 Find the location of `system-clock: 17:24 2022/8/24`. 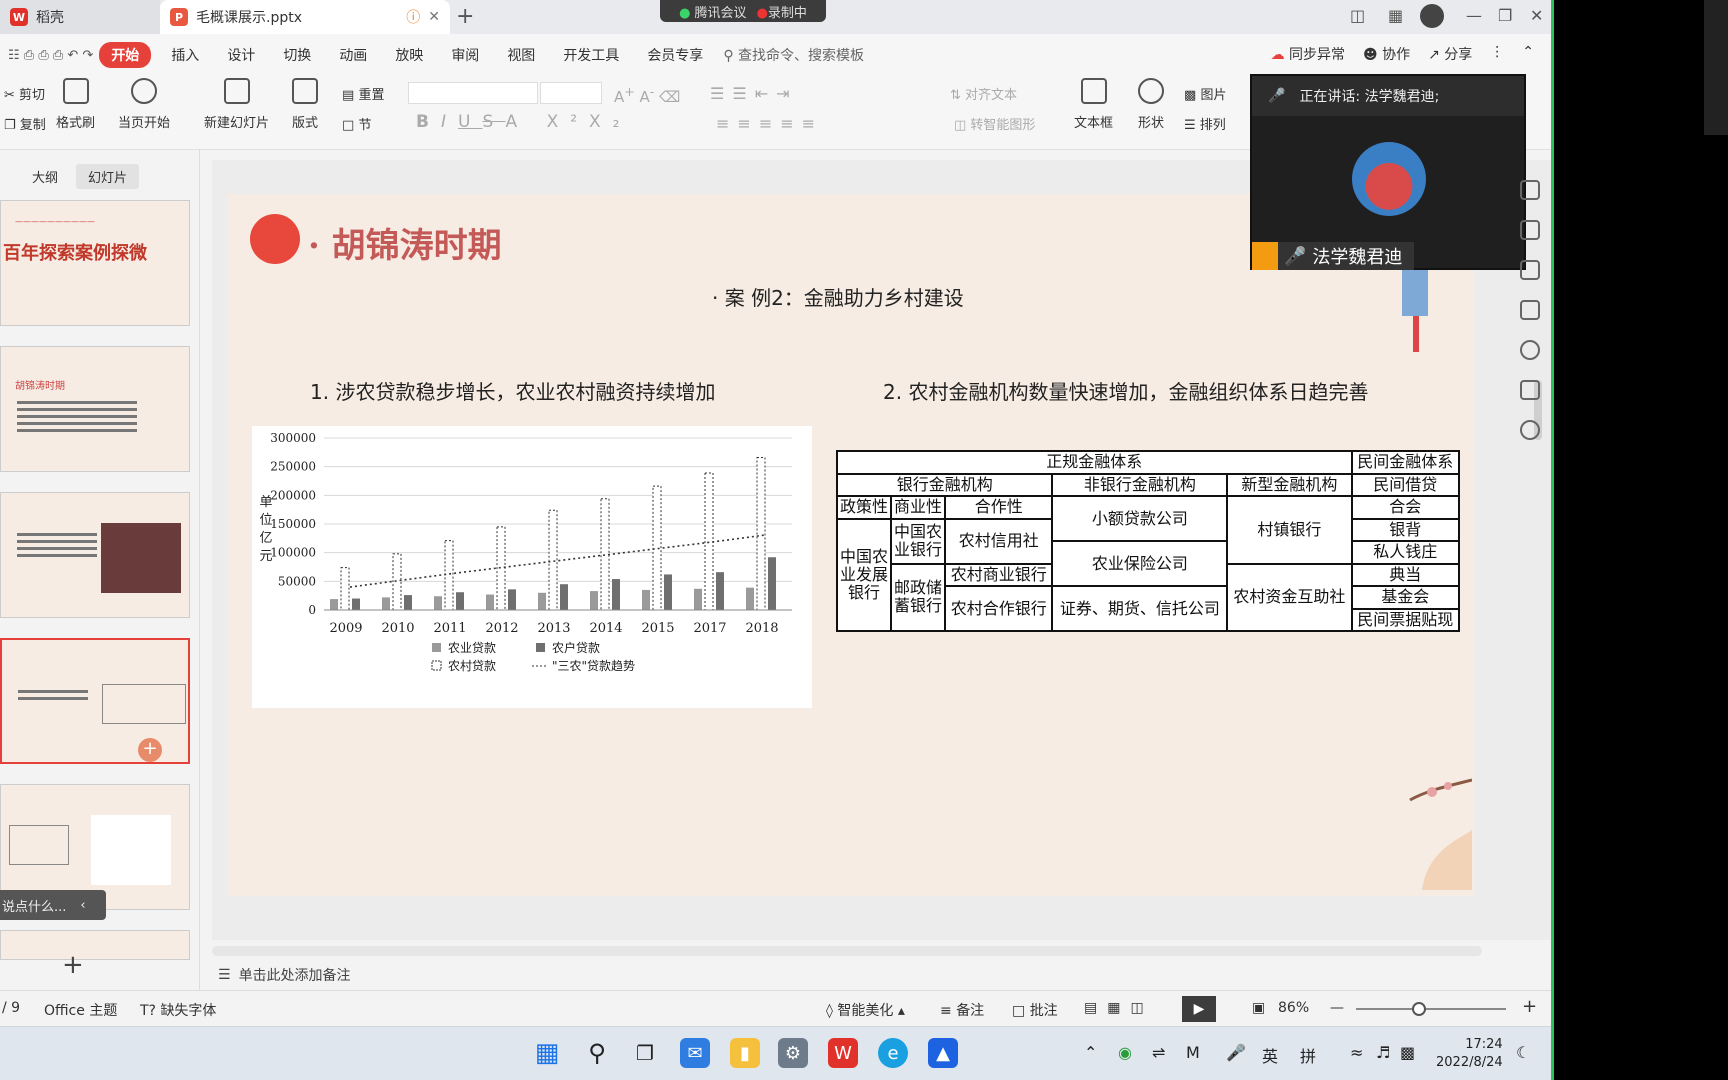

system-clock: 17:24 2022/8/24 is located at coordinates (1469, 1054).